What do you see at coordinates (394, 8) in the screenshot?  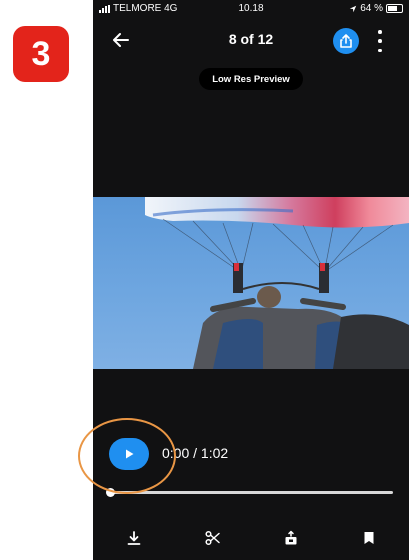 I see `battery-icon` at bounding box center [394, 8].